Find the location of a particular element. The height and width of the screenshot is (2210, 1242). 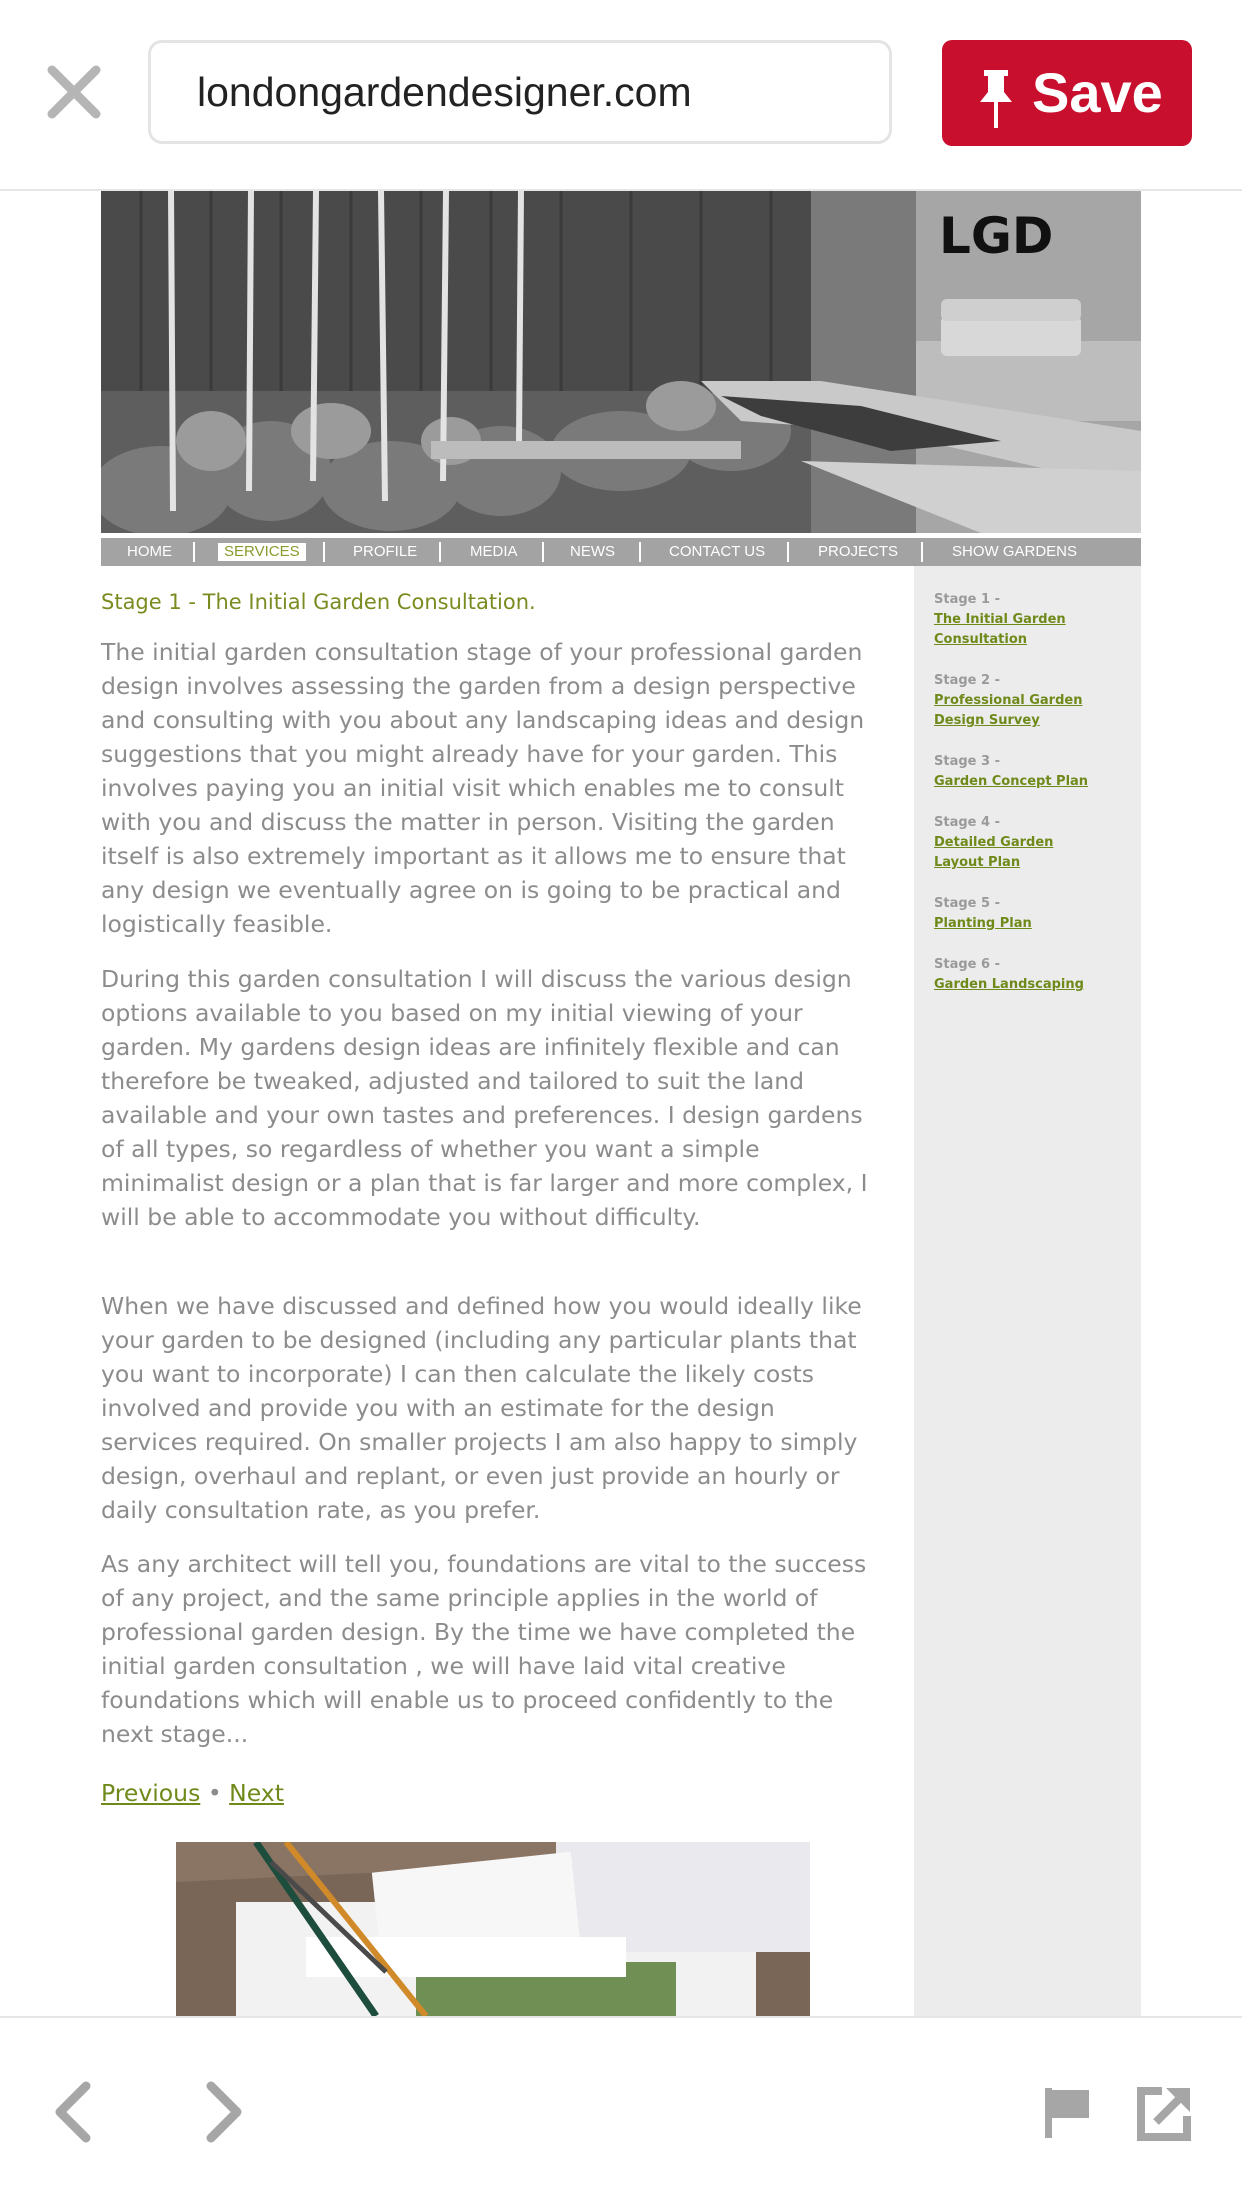

stage-item: Stage 3 - Garden Concept Plan is located at coordinates (1019, 772).